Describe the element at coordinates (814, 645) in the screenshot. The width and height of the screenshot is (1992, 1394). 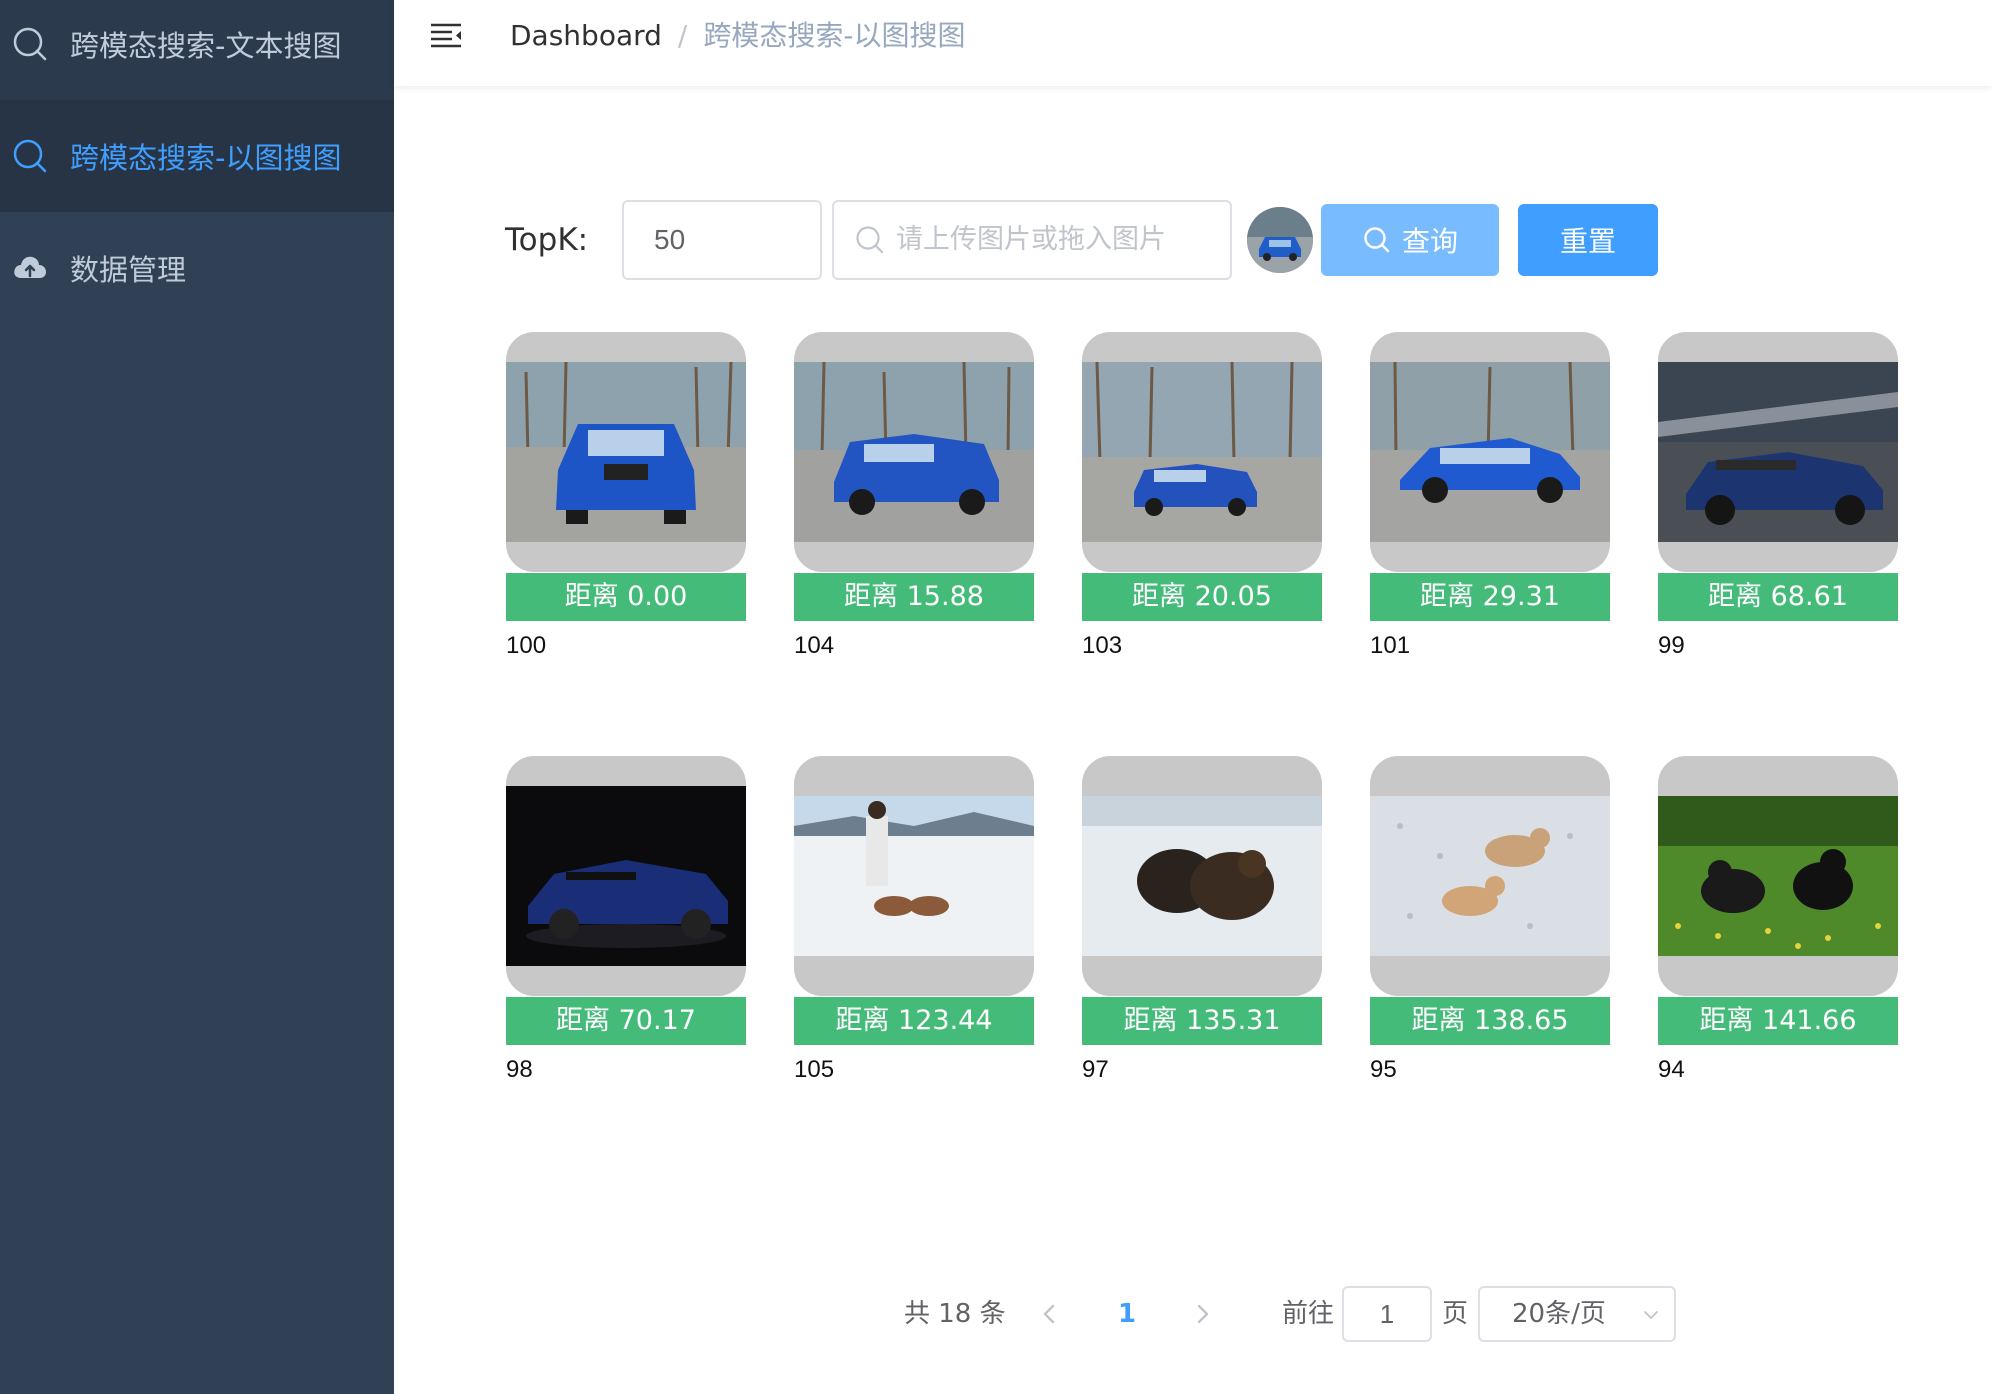
I see `result-id: 104` at that location.